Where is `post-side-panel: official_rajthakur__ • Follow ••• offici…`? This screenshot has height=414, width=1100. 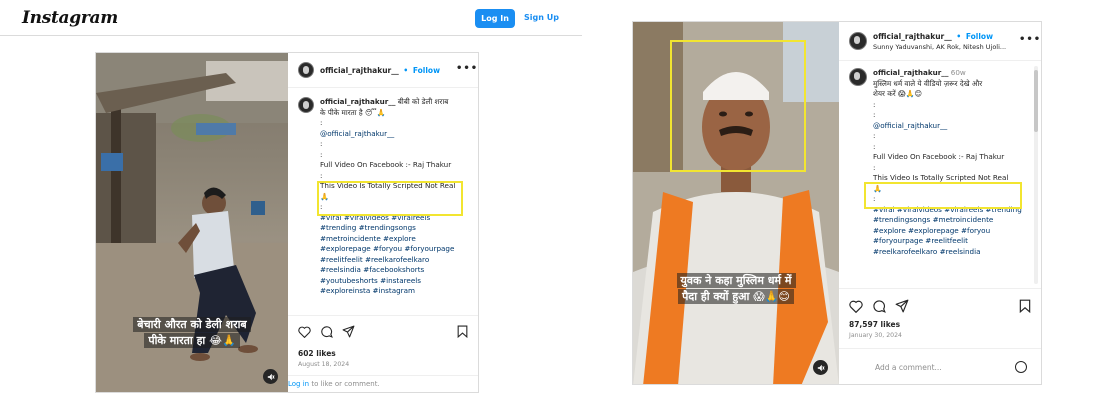
post-side-panel: official_rajthakur__ • Follow ••• offici… is located at coordinates (383, 222).